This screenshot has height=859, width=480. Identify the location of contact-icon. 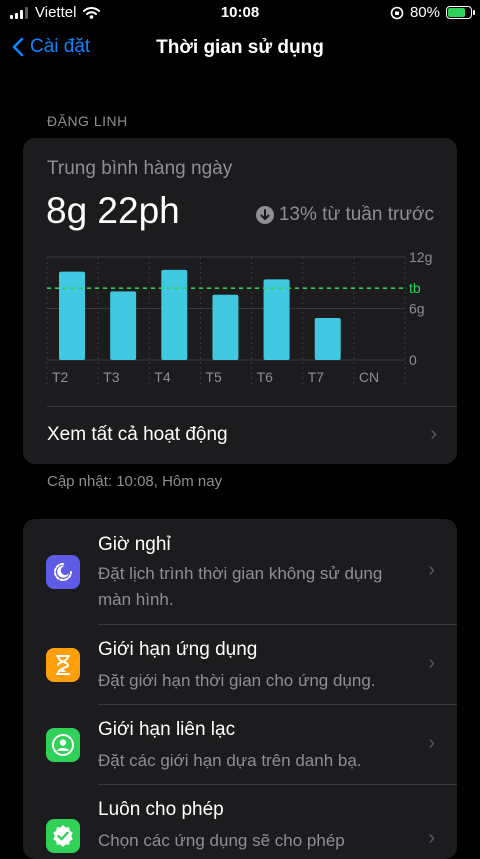
(63, 745).